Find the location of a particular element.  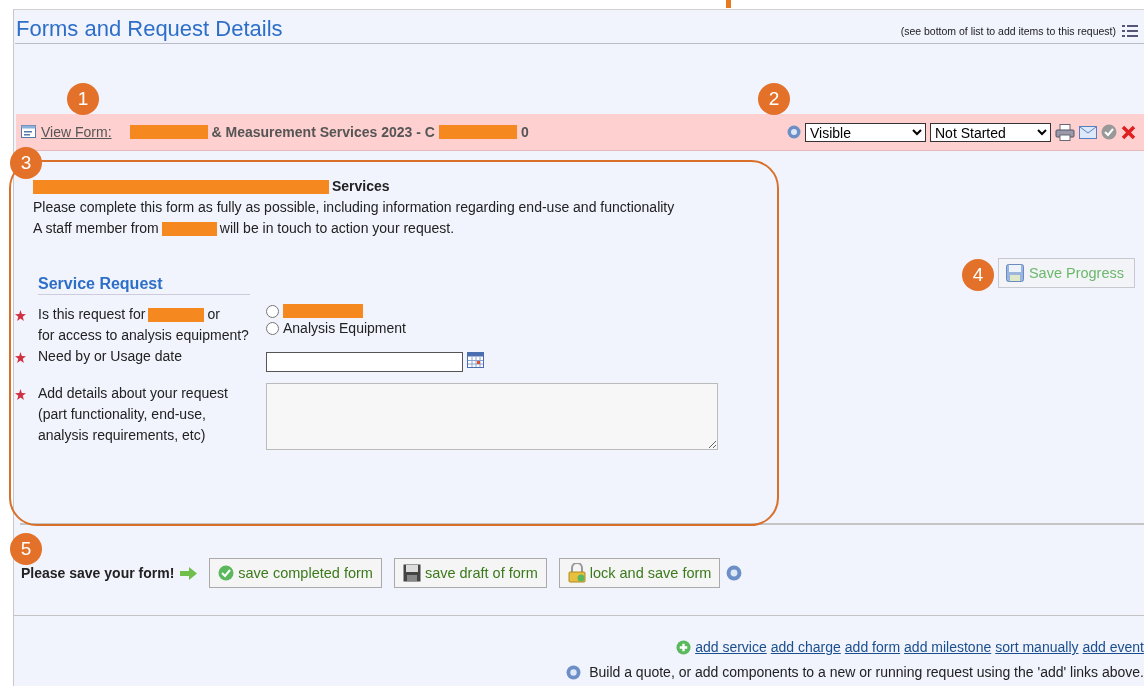

page-title: Forms and Request Details is located at coordinates (149, 29).